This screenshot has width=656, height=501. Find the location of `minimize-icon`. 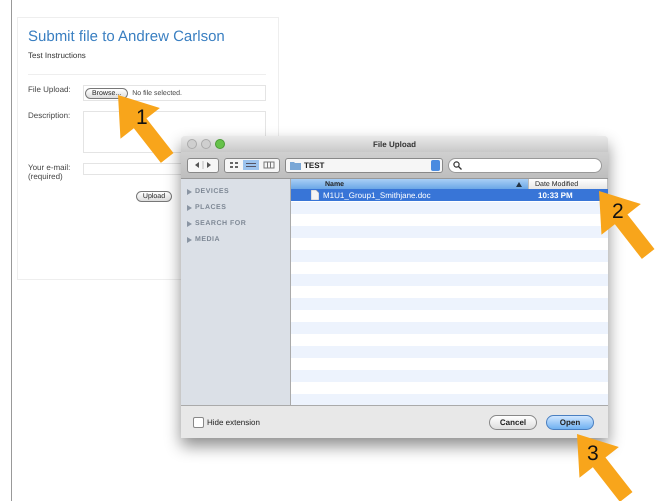

minimize-icon is located at coordinates (206, 144).